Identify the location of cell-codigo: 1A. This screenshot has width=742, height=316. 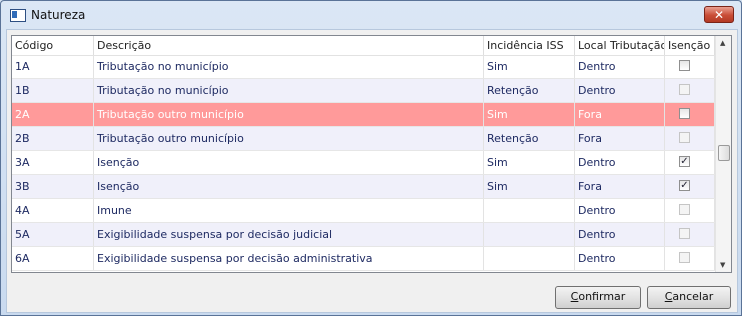
(53, 66).